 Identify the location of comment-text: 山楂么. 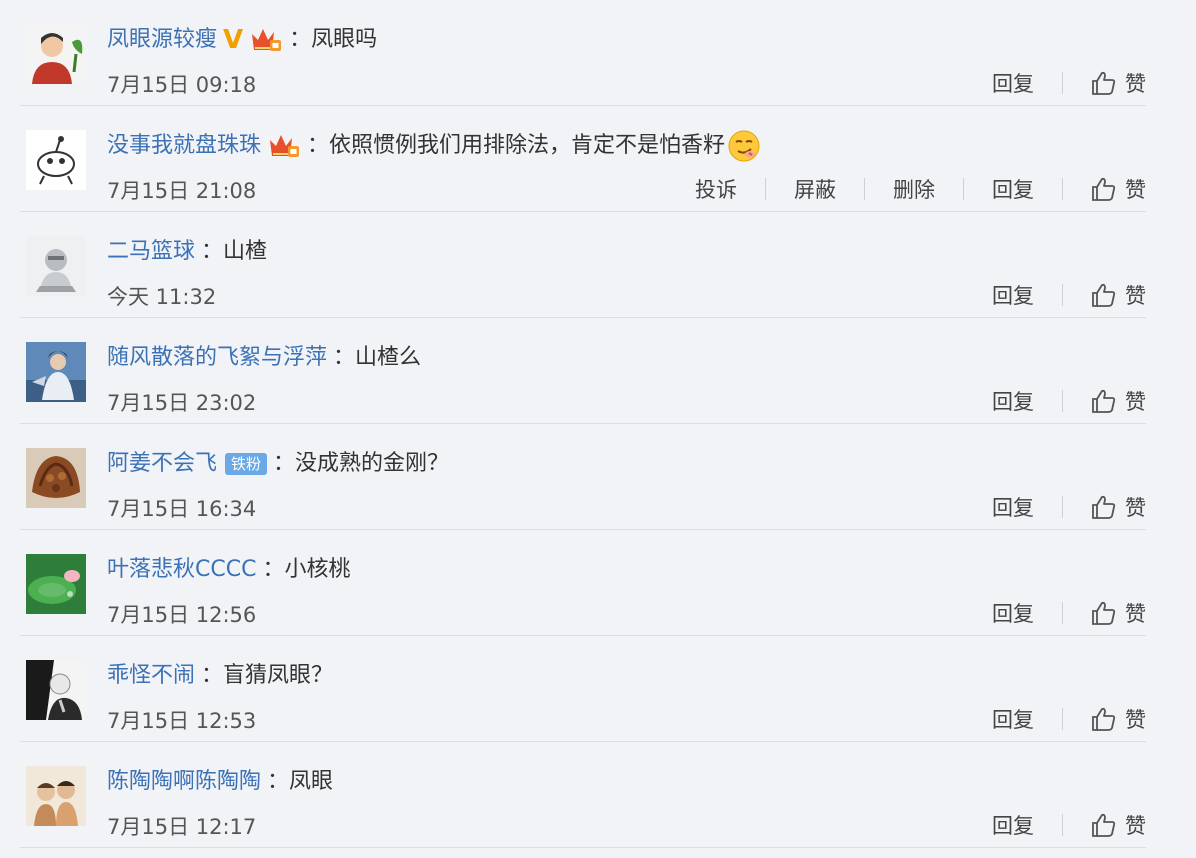
(388, 357).